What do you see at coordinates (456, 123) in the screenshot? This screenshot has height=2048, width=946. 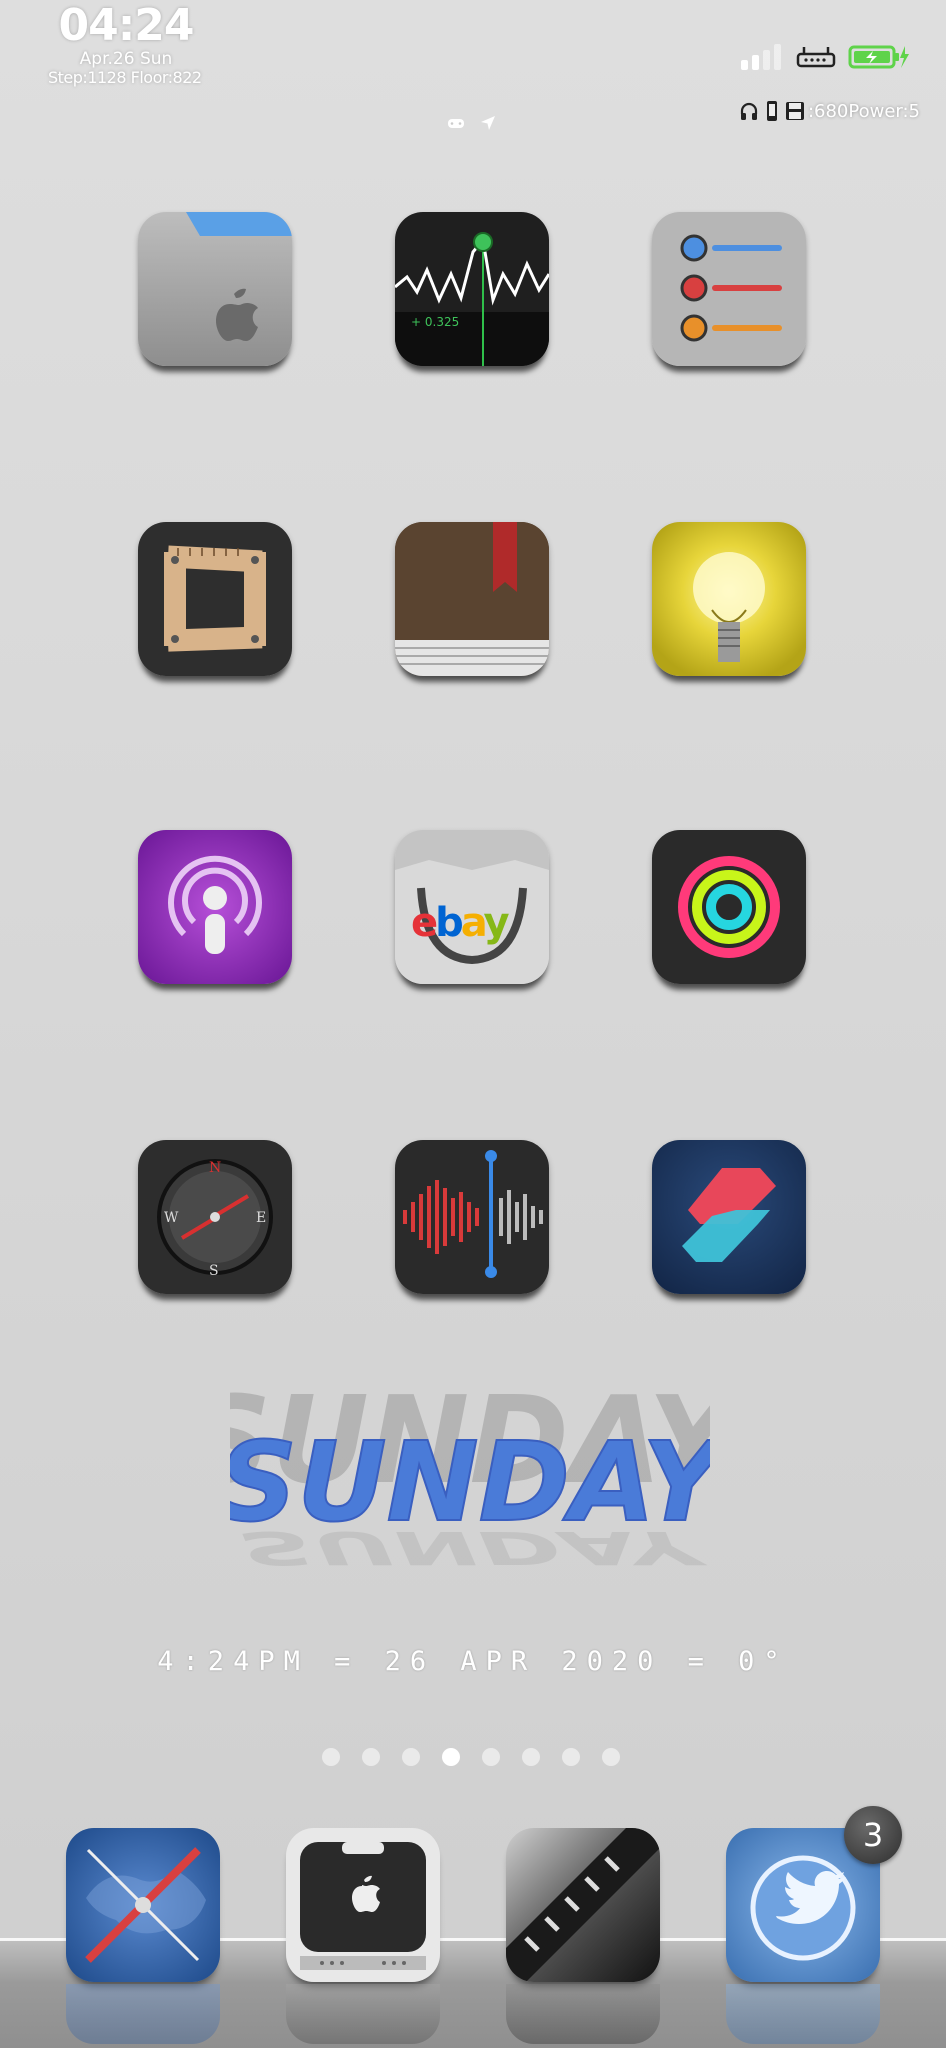 I see `gamepad-icon` at bounding box center [456, 123].